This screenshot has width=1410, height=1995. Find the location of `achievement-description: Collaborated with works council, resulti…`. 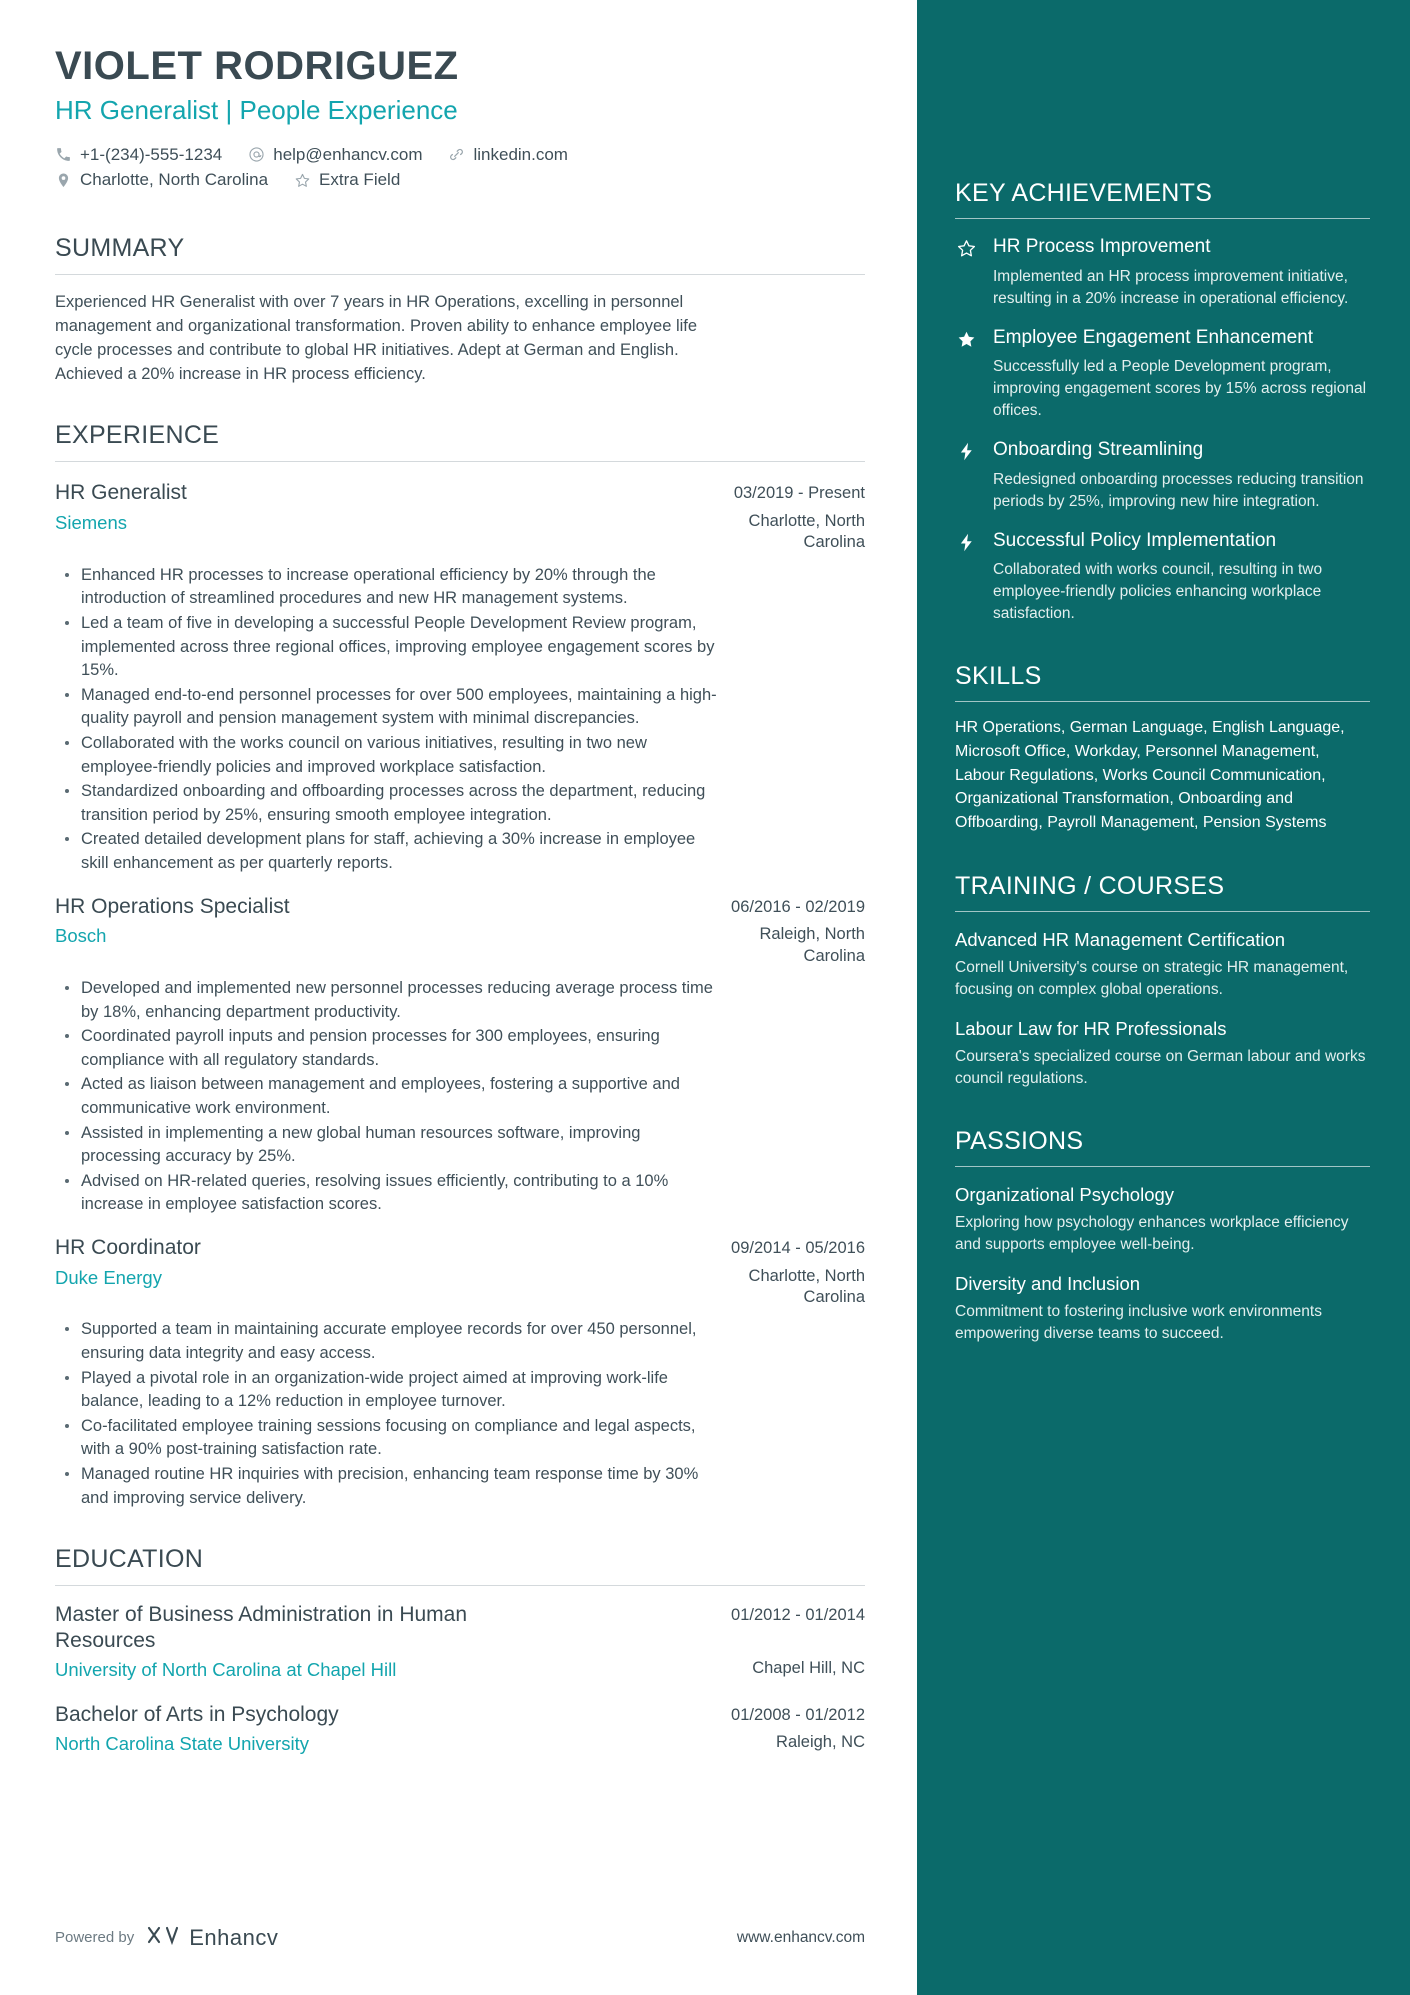

achievement-description: Collaborated with works council, resulti… is located at coordinates (1158, 592).